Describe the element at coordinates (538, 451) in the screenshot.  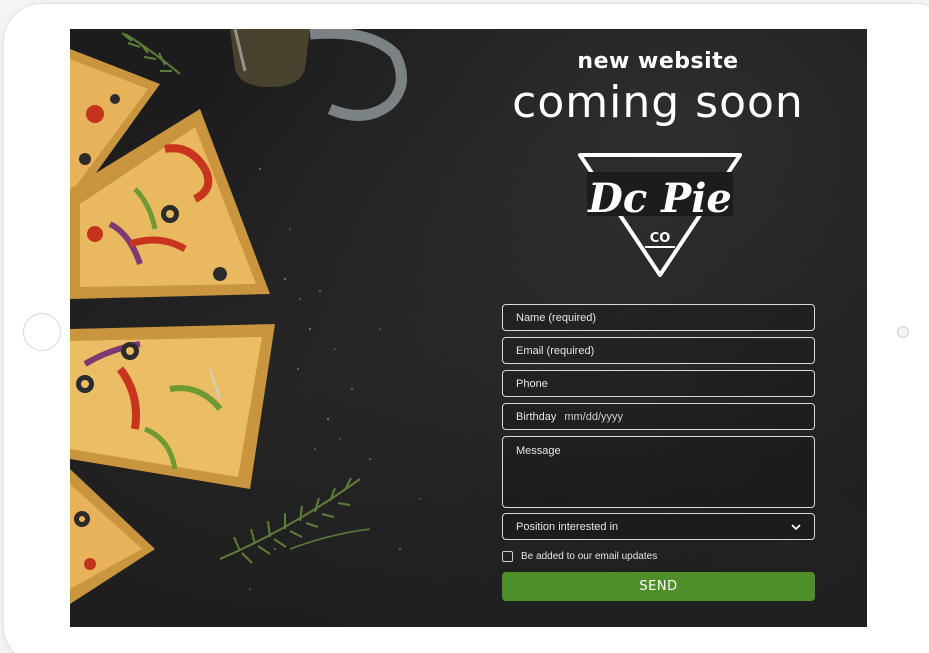
I see `message-placeholder: Message` at that location.